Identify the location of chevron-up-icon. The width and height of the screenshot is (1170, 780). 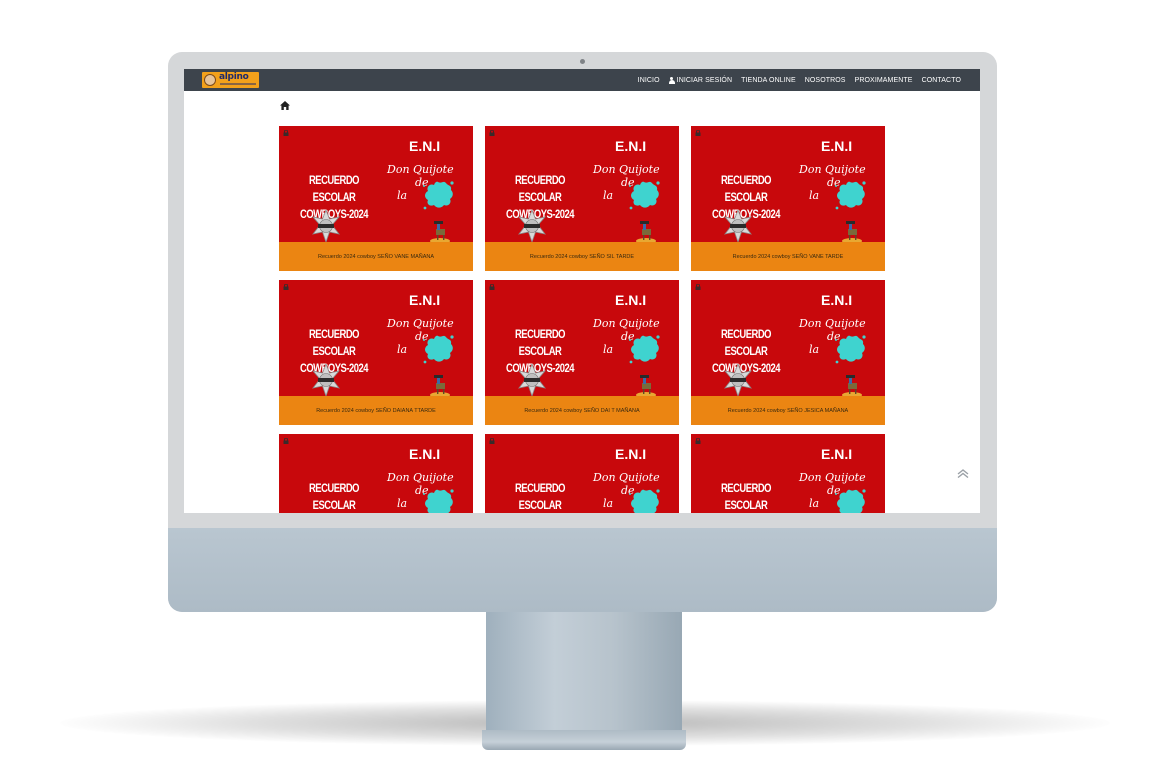
(963, 473).